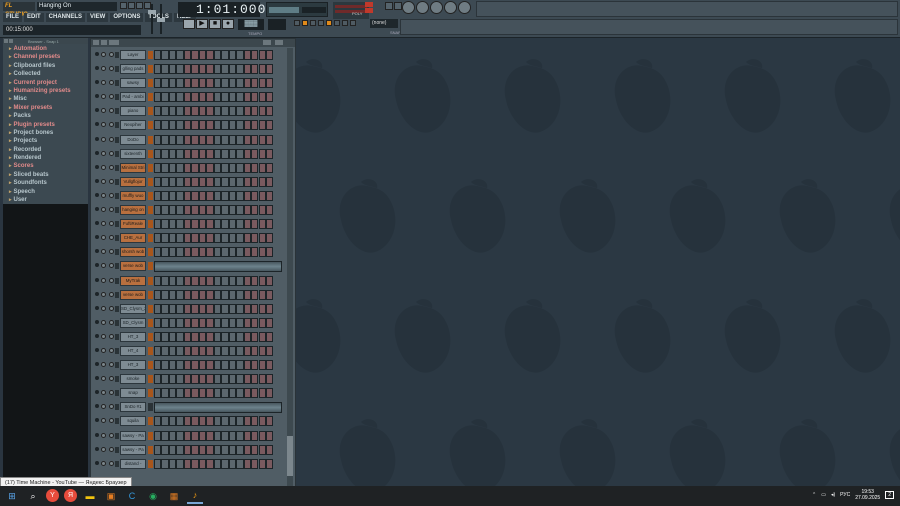 The image size is (900, 506). What do you see at coordinates (45, 175) in the screenshot?
I see `browser-item: ▸ Sliced beats` at bounding box center [45, 175].